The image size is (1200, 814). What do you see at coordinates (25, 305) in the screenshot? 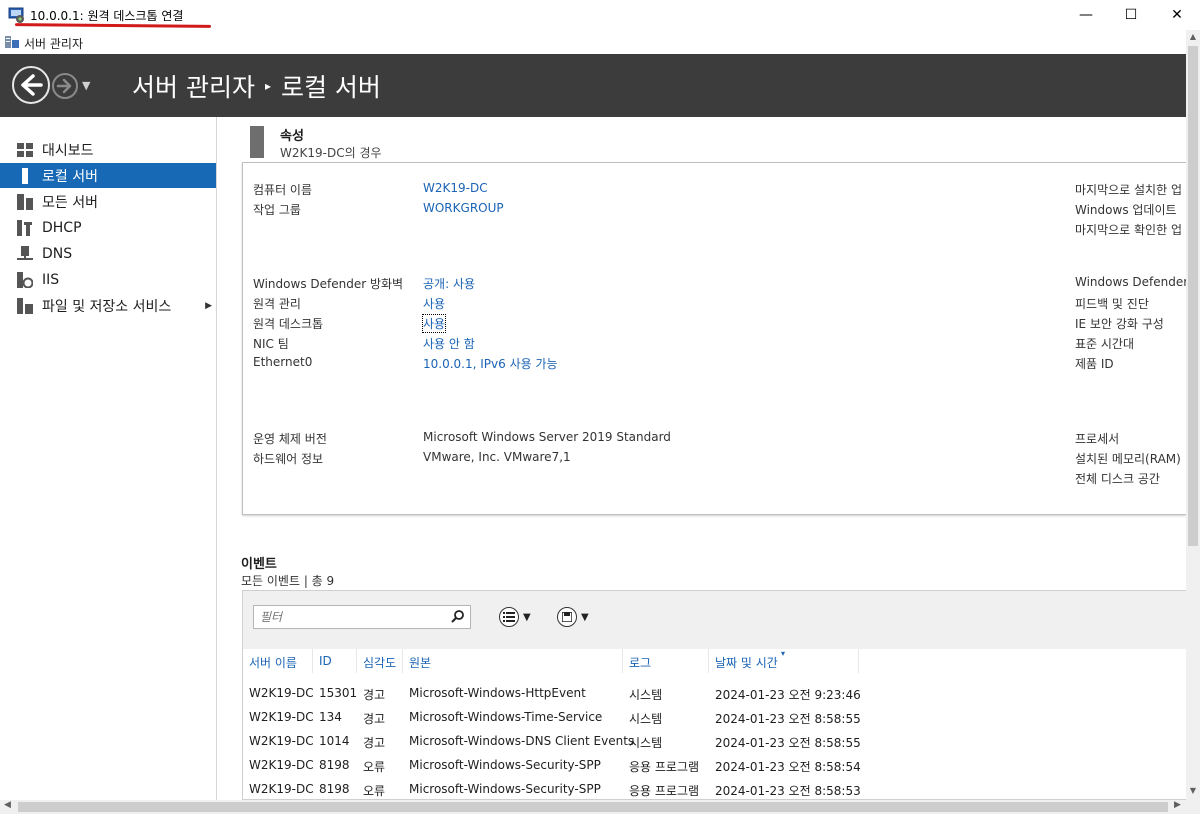
I see `storage-icon` at bounding box center [25, 305].